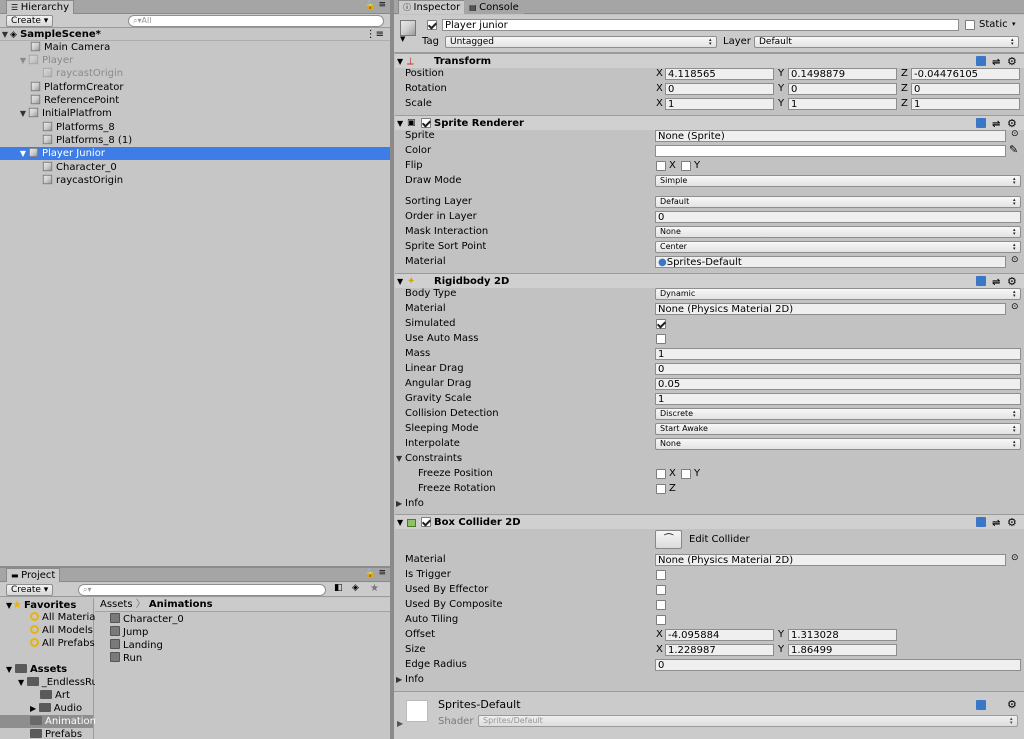 The height and width of the screenshot is (739, 1024). Describe the element at coordinates (195, 127) in the screenshot. I see `hierarchy-item-platforms8: Platforms_8` at that location.